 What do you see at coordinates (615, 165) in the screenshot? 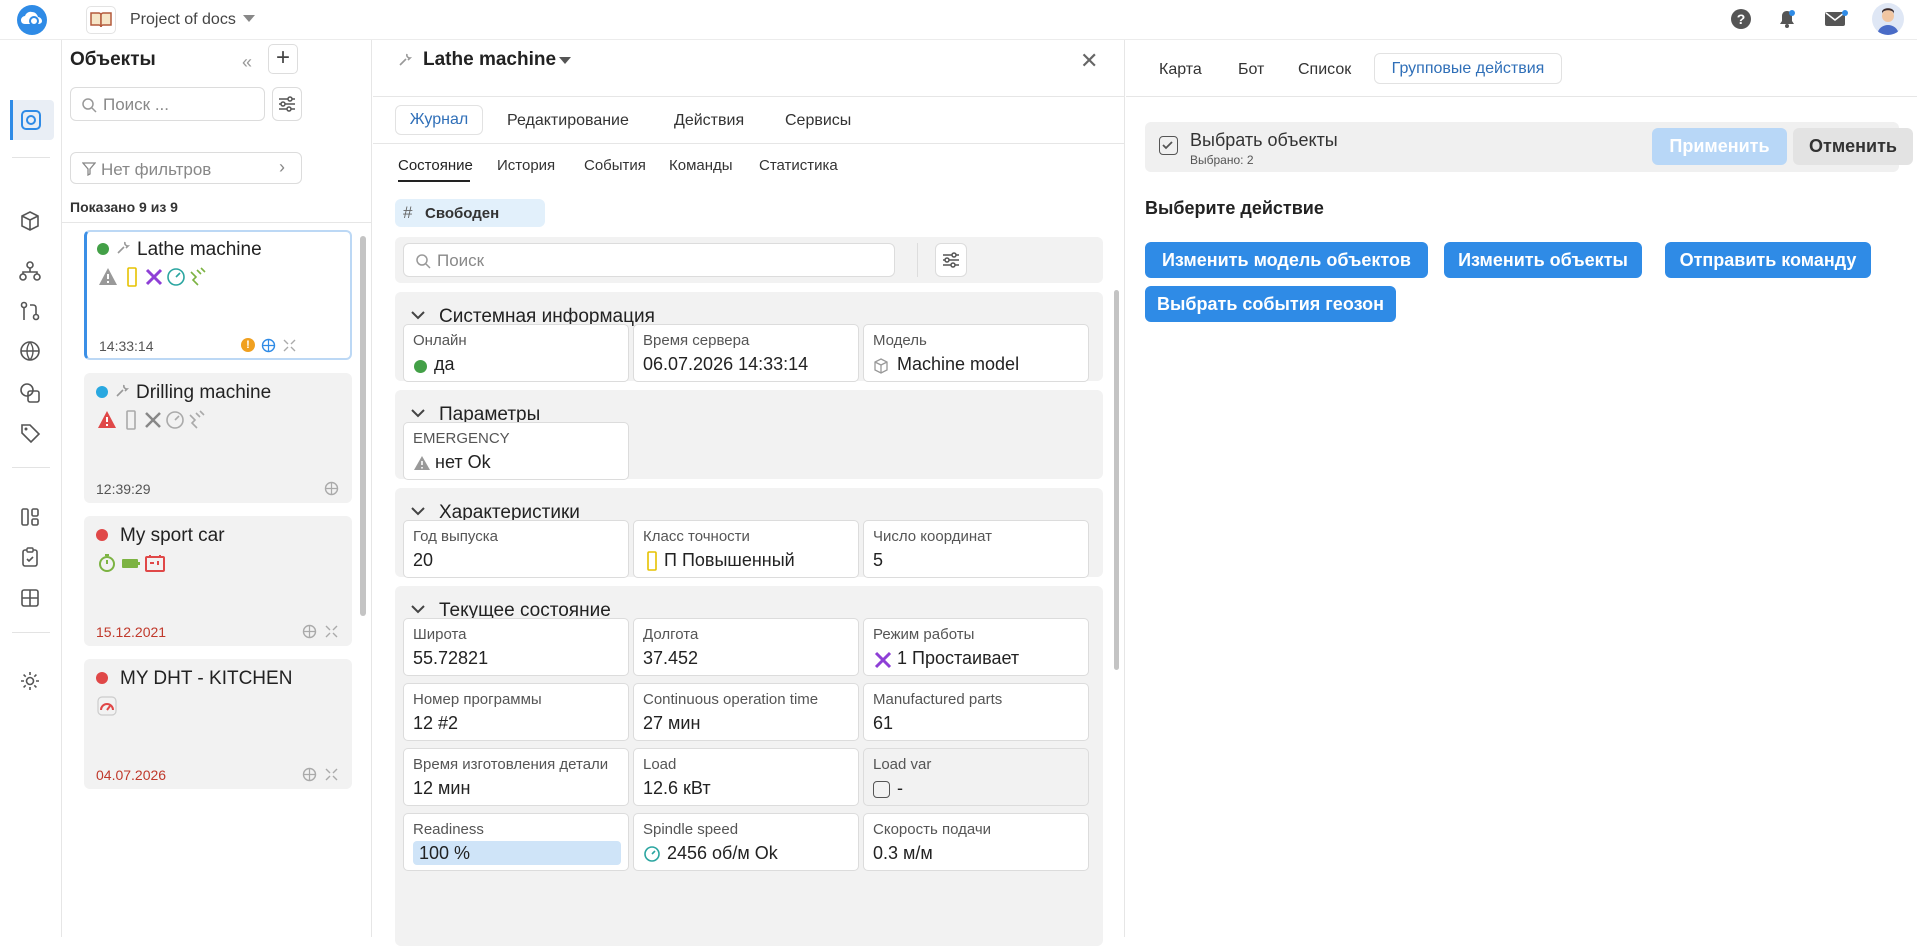
I see `subtab-events: События` at bounding box center [615, 165].